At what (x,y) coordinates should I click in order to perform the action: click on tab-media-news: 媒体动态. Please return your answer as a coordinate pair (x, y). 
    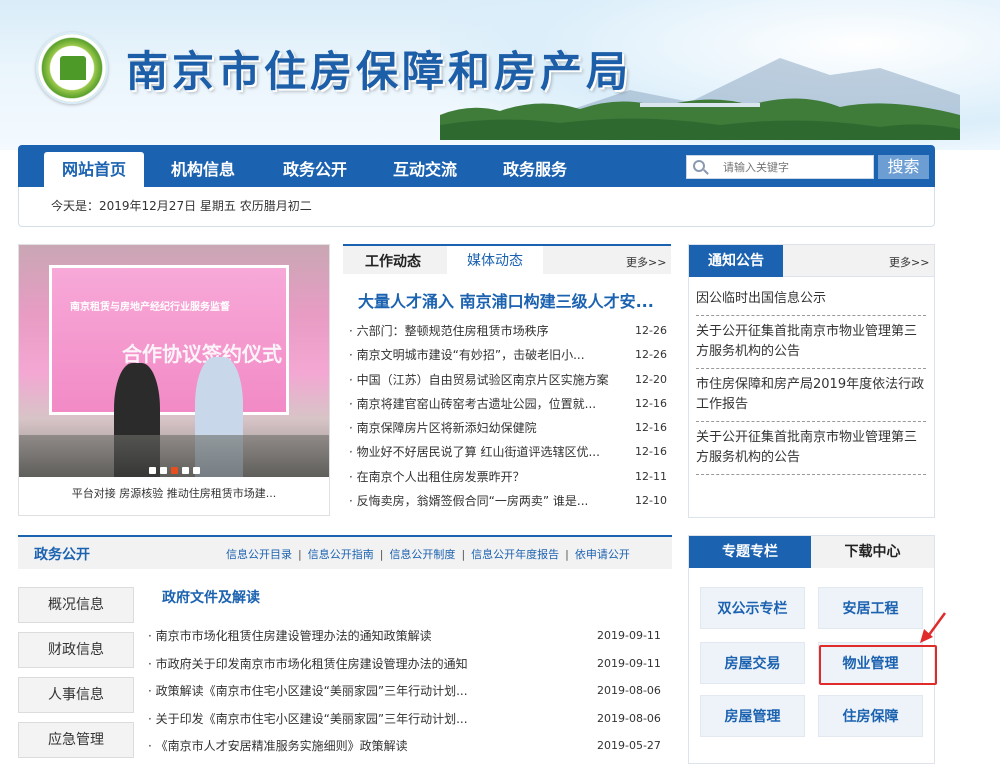
    Looking at the image, I should click on (495, 261).